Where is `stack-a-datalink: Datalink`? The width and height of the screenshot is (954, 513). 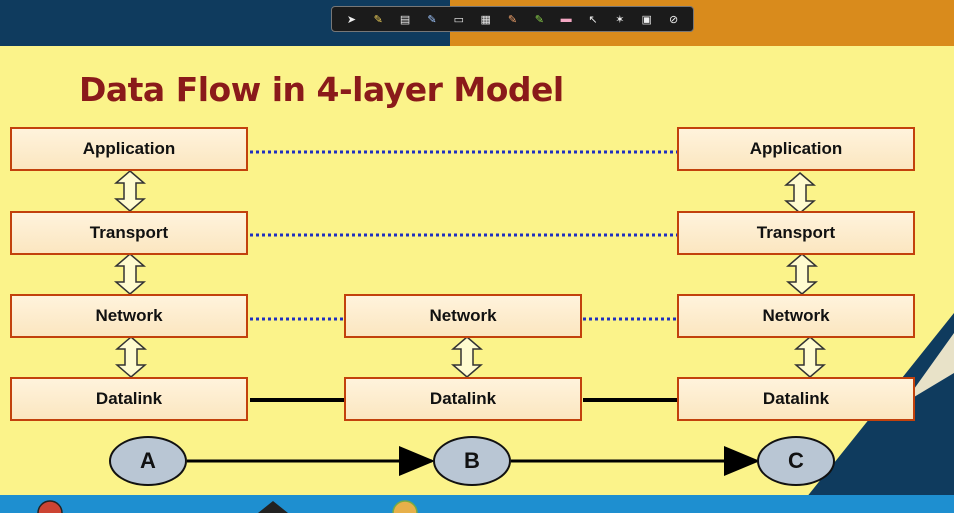 stack-a-datalink: Datalink is located at coordinates (129, 399).